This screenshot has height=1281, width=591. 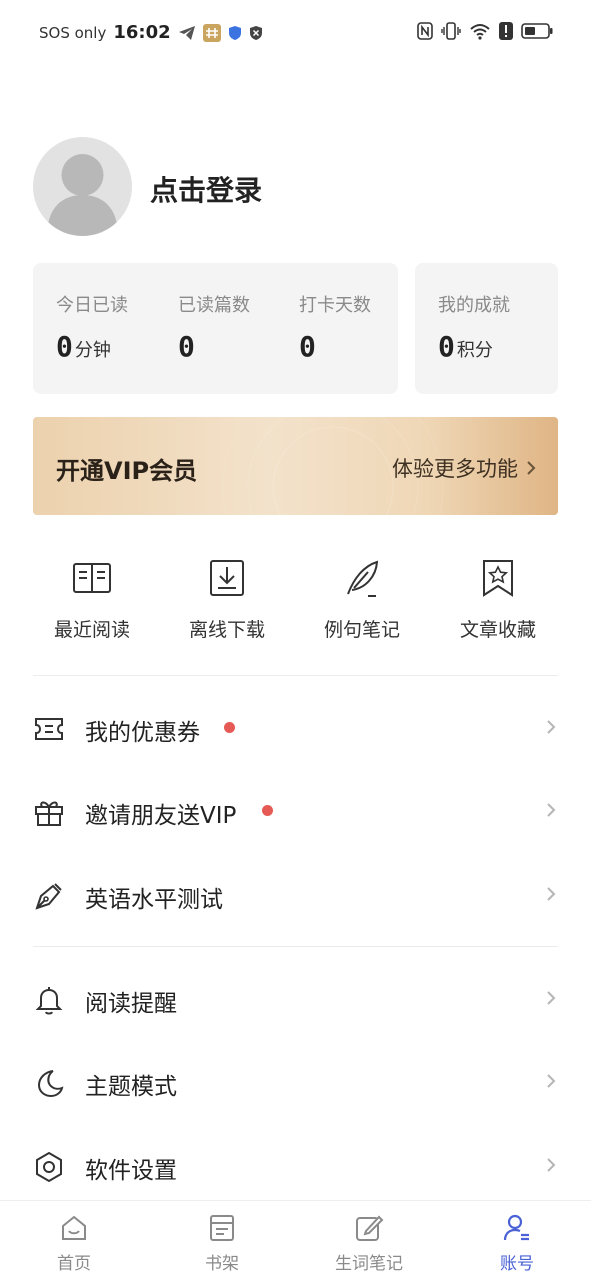 What do you see at coordinates (73, 32) in the screenshot?
I see `carrier-status: SOS only` at bounding box center [73, 32].